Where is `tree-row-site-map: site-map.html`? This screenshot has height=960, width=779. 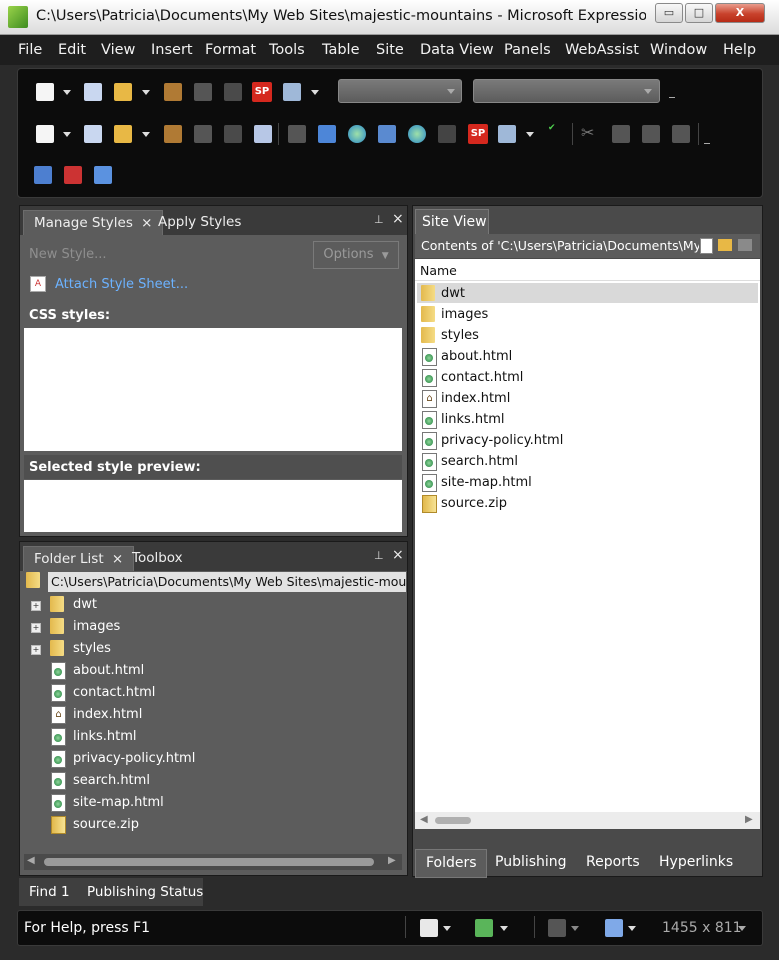 tree-row-site-map: site-map.html is located at coordinates (210, 803).